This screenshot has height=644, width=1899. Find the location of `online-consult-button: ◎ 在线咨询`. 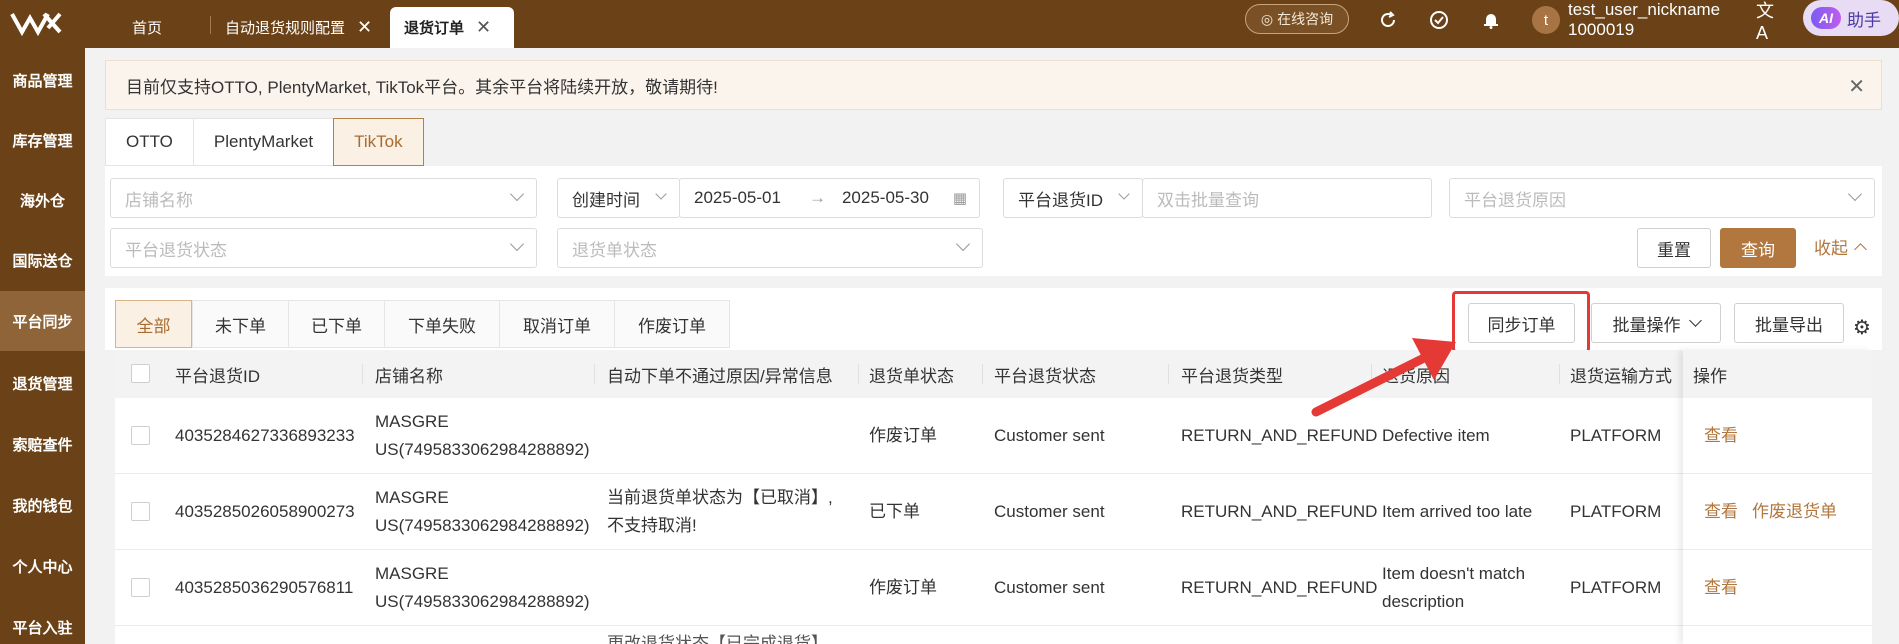

online-consult-button: ◎ 在线咨询 is located at coordinates (1297, 19).